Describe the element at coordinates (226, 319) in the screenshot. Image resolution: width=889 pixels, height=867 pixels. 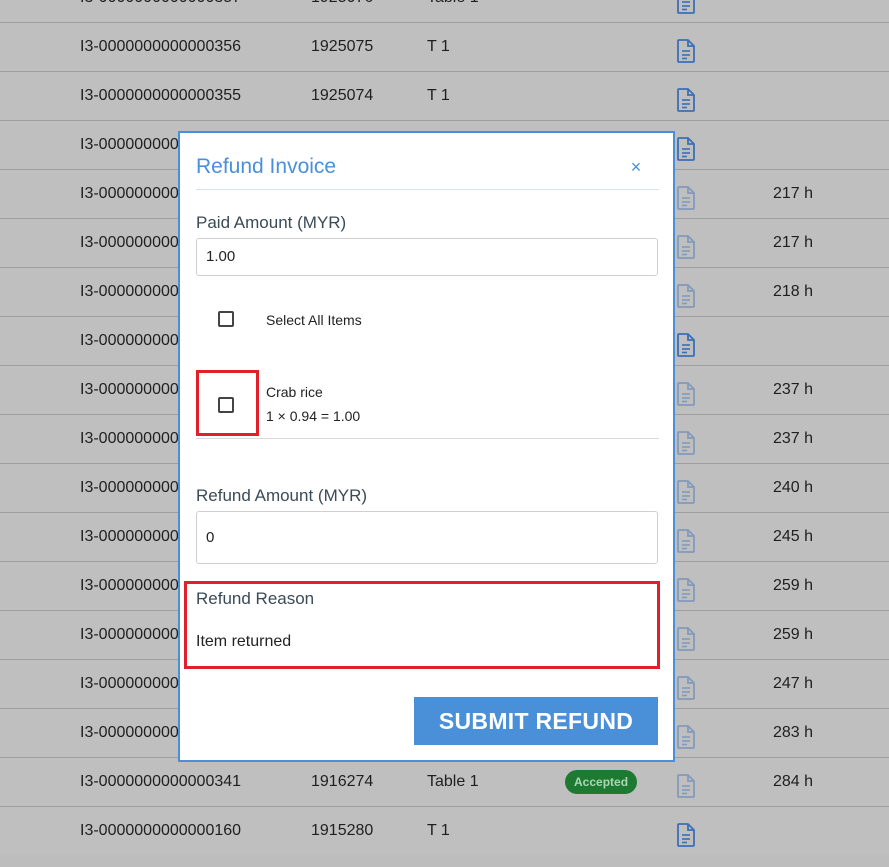
I see `select-all-checkbox` at that location.